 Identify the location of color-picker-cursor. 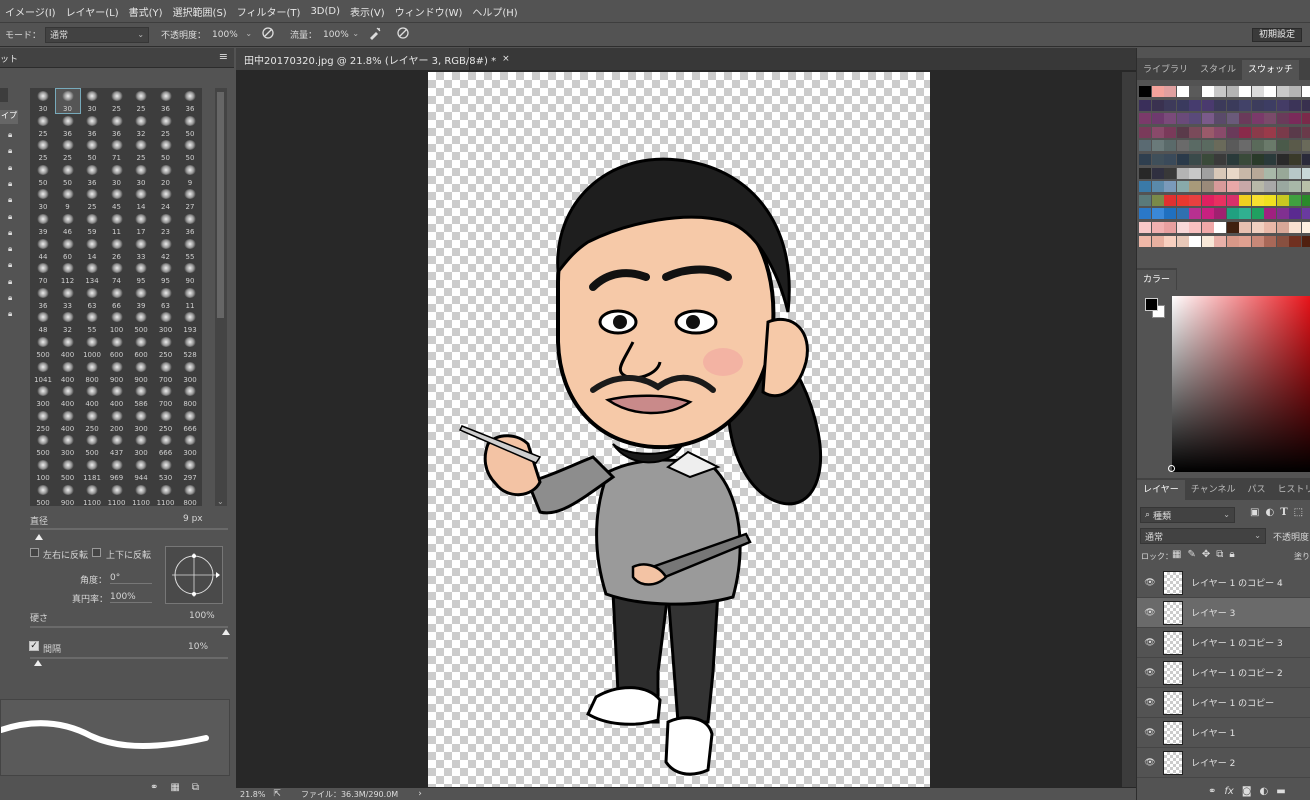
(1171, 468).